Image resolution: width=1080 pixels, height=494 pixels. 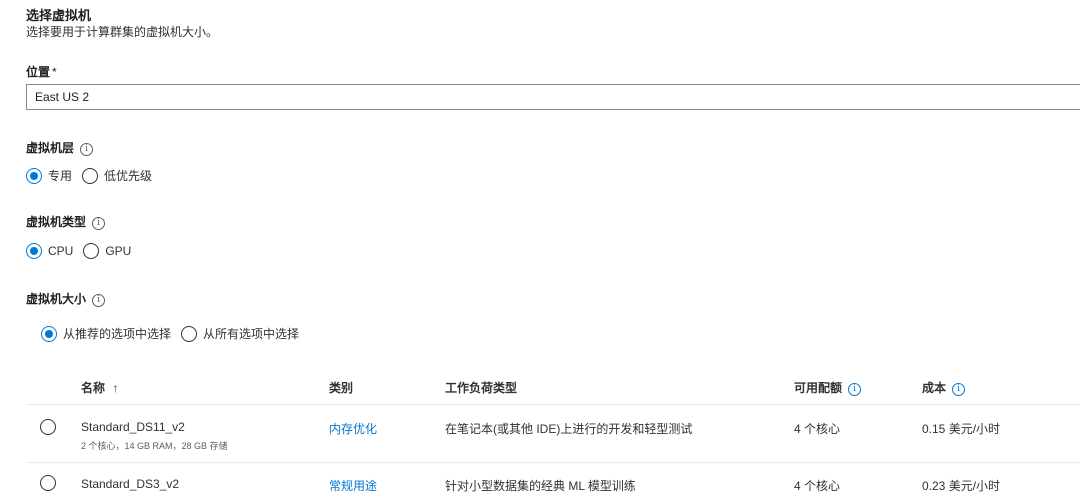 I want to click on column-header-name-text: 名称, so click(x=93, y=388).